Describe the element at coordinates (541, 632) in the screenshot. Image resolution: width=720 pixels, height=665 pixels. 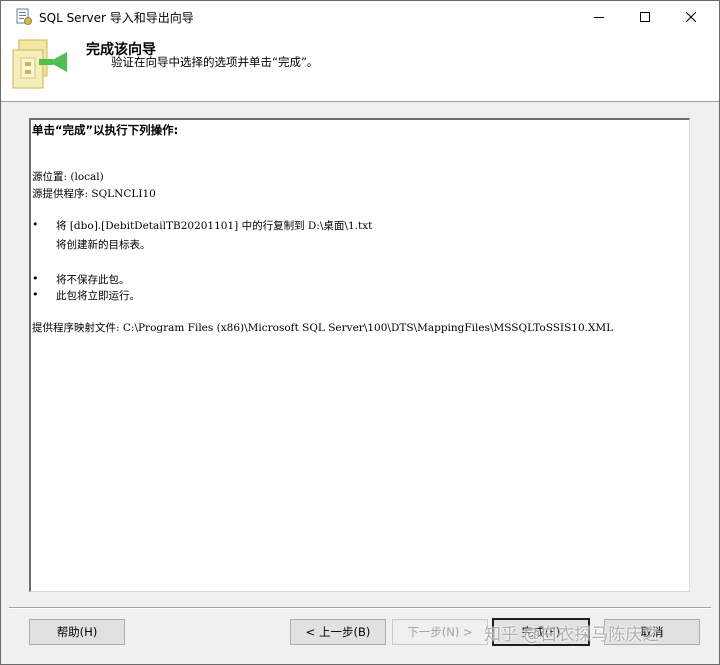
I see `finish-button: 完成(F)` at that location.